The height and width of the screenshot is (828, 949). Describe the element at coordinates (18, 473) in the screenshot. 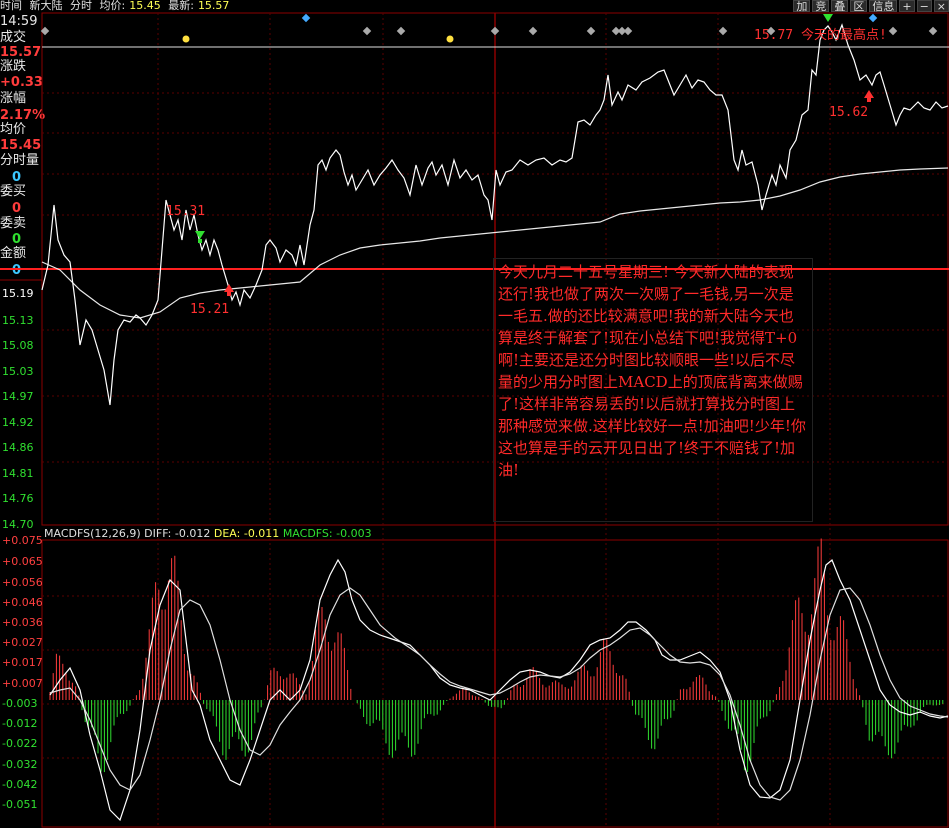

I see `price-tick: 14.81` at that location.